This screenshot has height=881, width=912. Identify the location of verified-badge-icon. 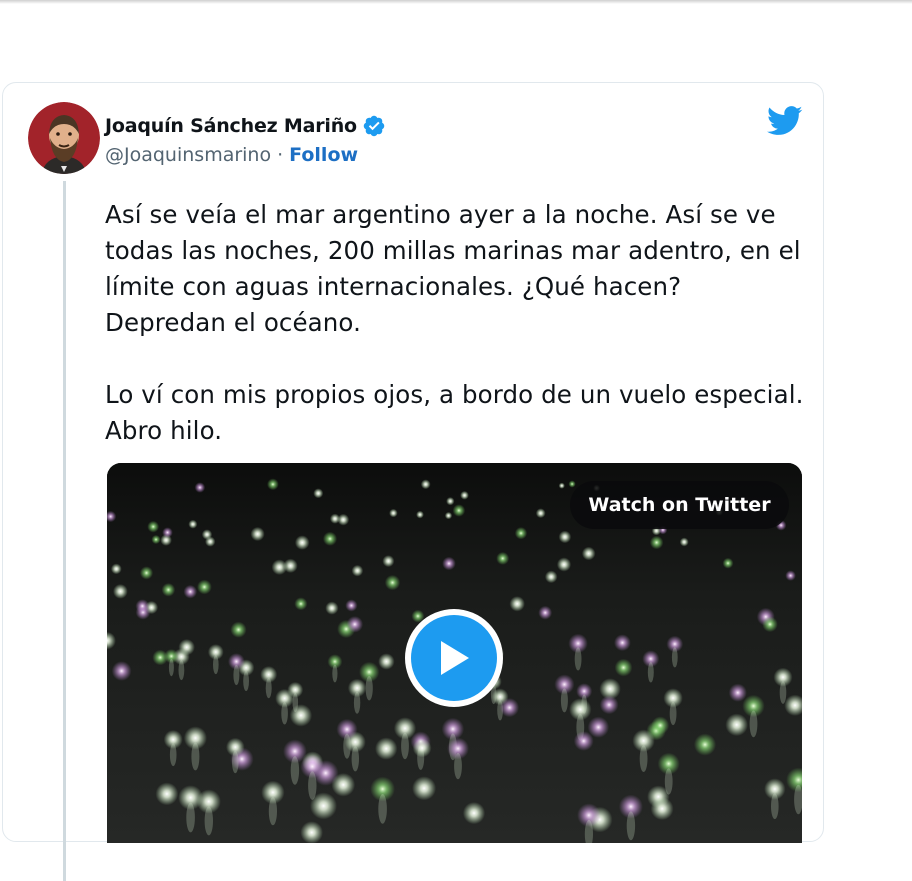
(374, 126).